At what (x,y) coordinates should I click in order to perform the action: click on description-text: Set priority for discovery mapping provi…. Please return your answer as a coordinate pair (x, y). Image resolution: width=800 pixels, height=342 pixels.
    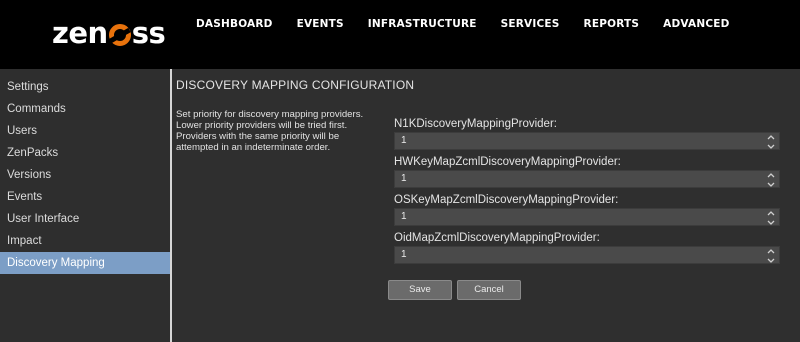
    Looking at the image, I should click on (270, 131).